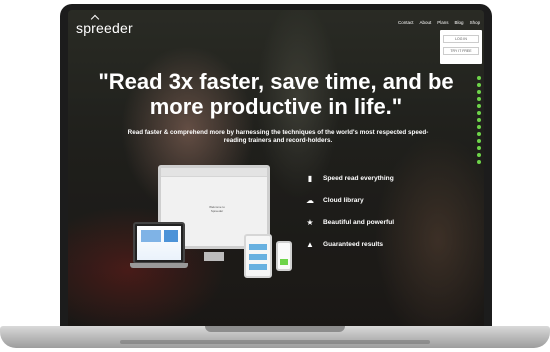  What do you see at coordinates (353, 244) in the screenshot?
I see `feature-label: Guaranteed results` at bounding box center [353, 244].